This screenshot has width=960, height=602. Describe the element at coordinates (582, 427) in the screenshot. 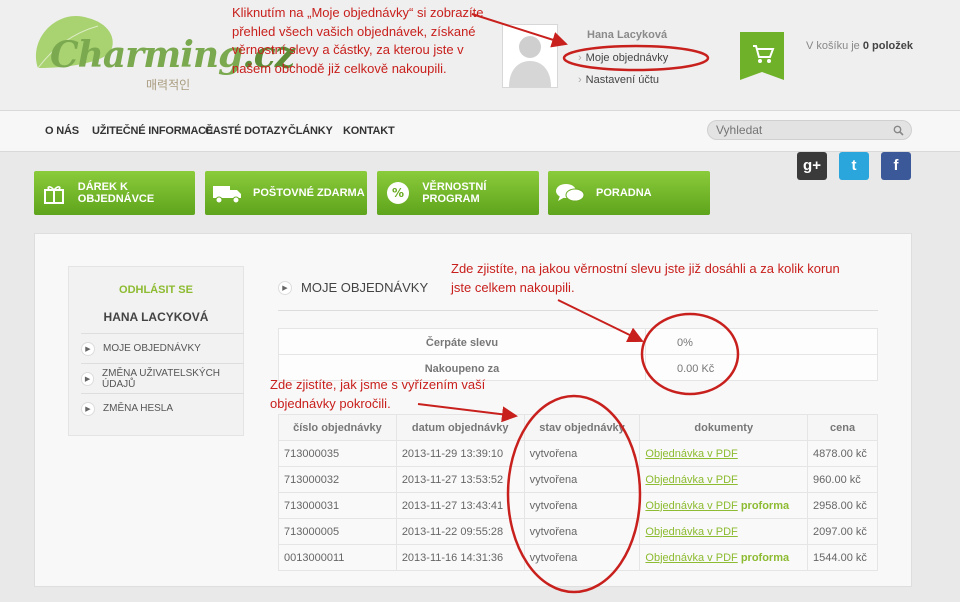

I see `col-order-status: stav objednávky` at that location.